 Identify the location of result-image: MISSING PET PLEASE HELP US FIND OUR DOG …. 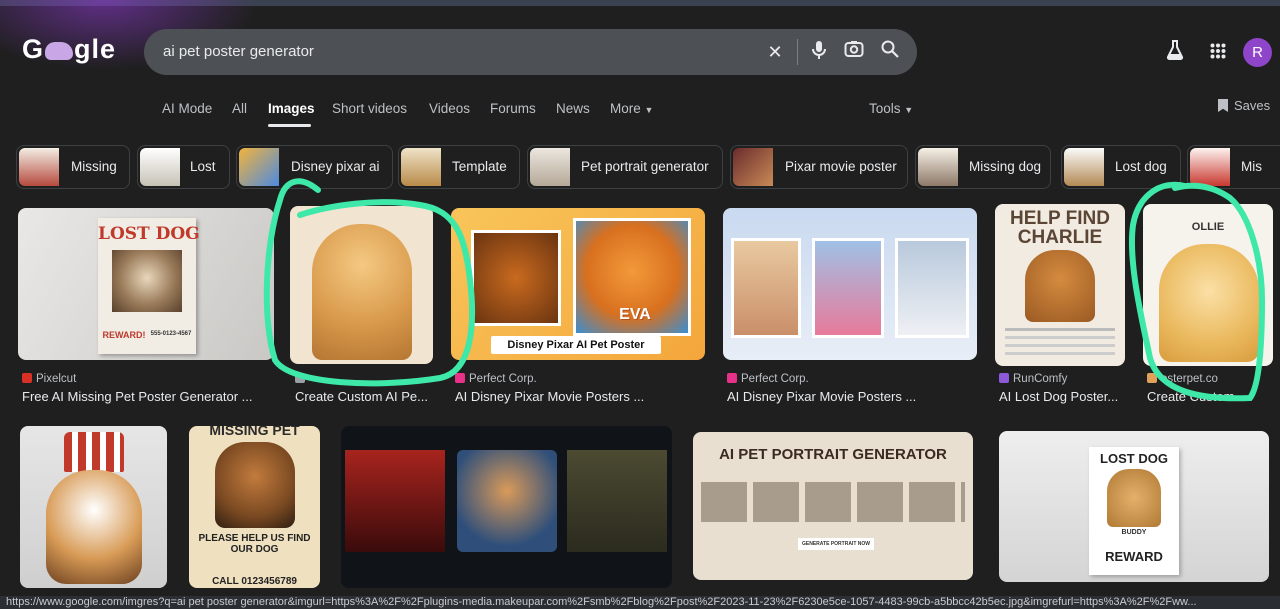
(254, 507).